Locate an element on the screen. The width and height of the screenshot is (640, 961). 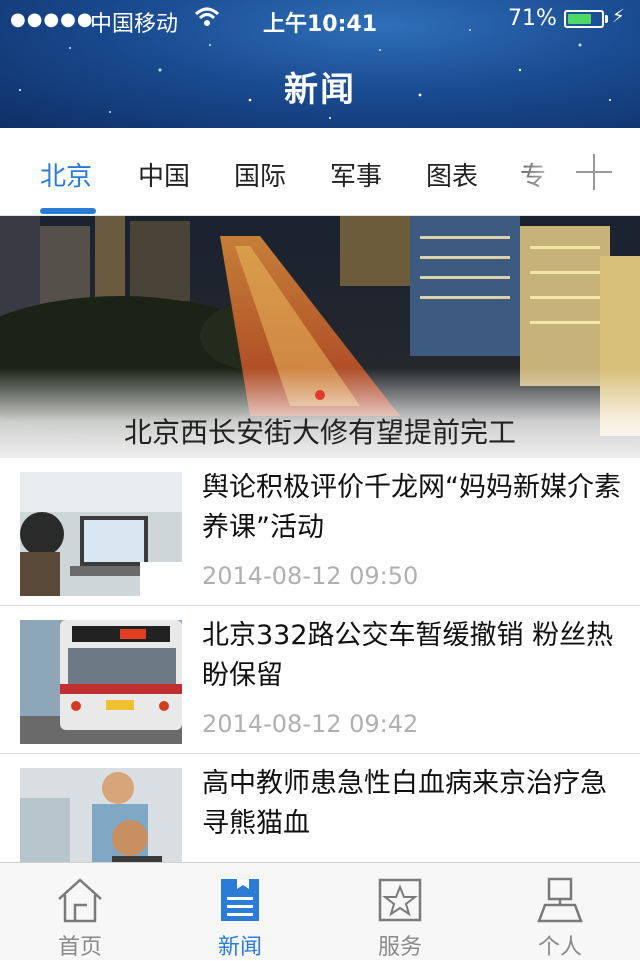
news-icon is located at coordinates (240, 900).